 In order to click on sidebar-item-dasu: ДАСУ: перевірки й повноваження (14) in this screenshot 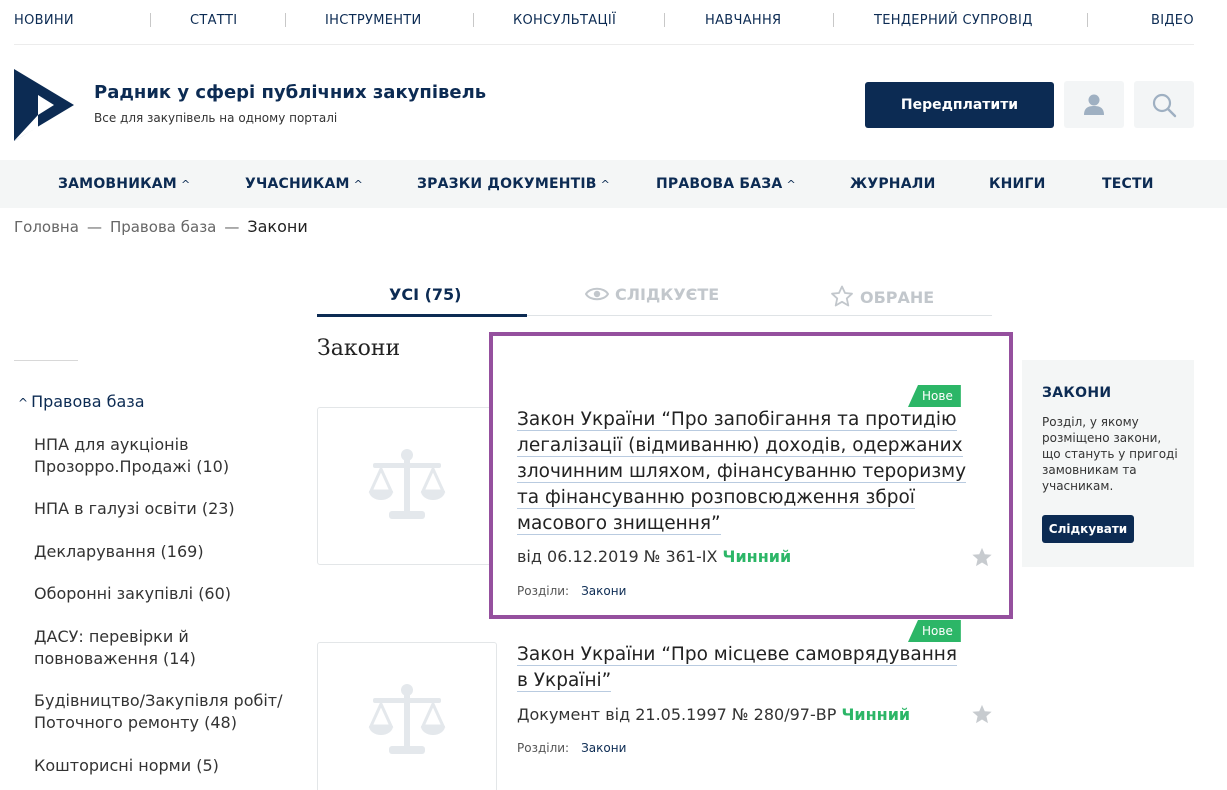, I will do `click(164, 648)`.